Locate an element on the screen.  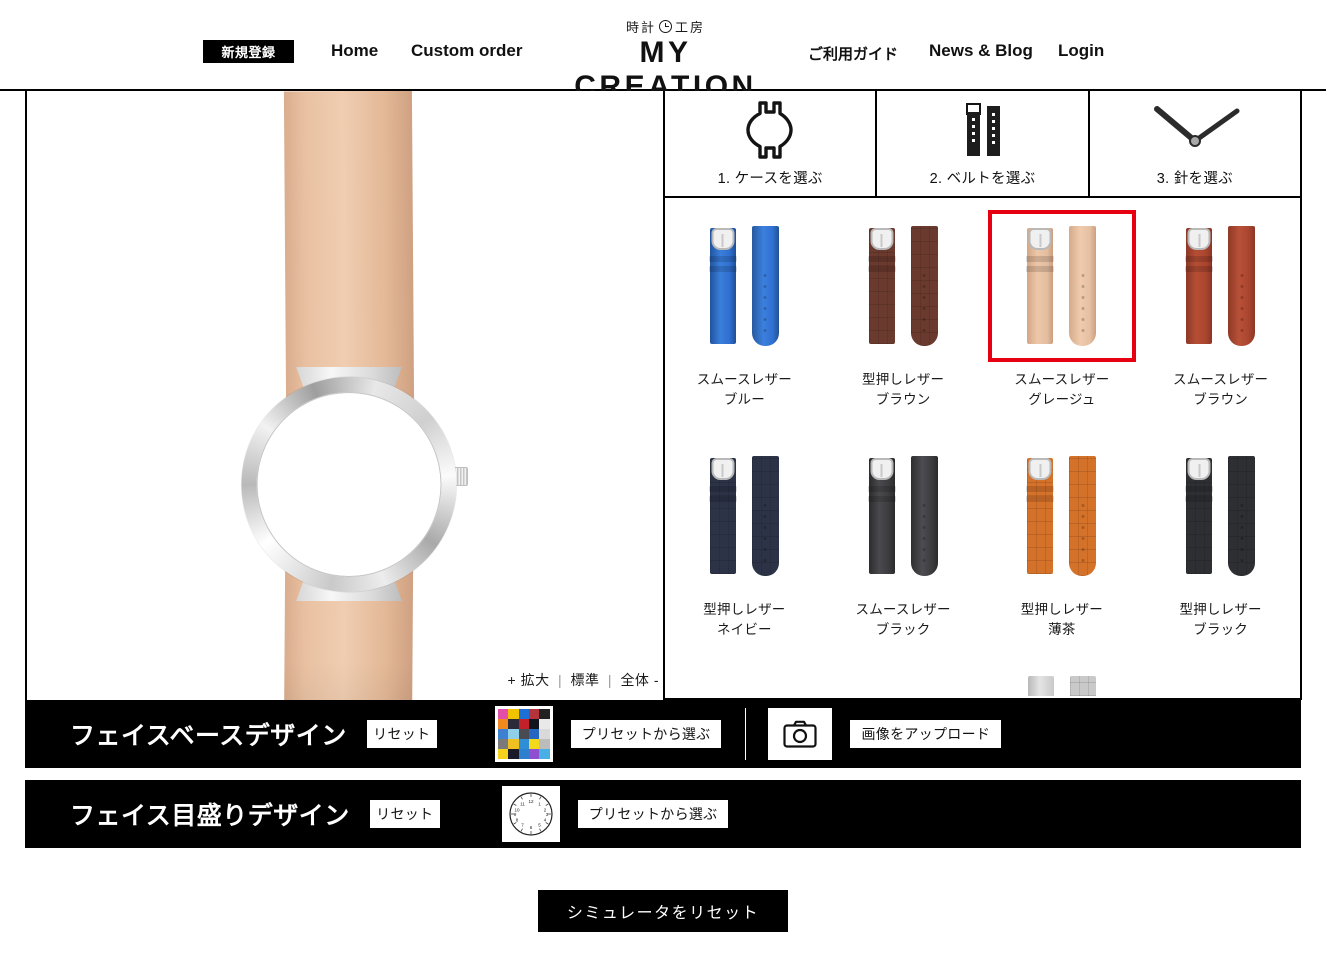
strap-option-4: 型押しレザー ネイビー is located at coordinates (744, 543).